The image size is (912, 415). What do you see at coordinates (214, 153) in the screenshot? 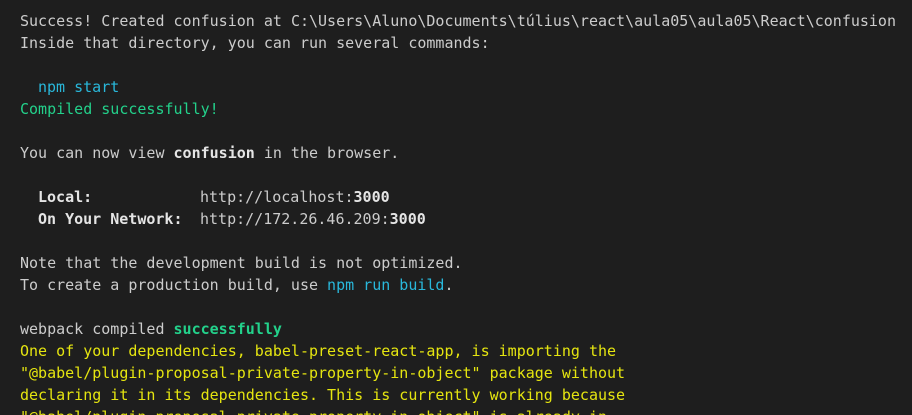
I see `app-name: confusion` at bounding box center [214, 153].